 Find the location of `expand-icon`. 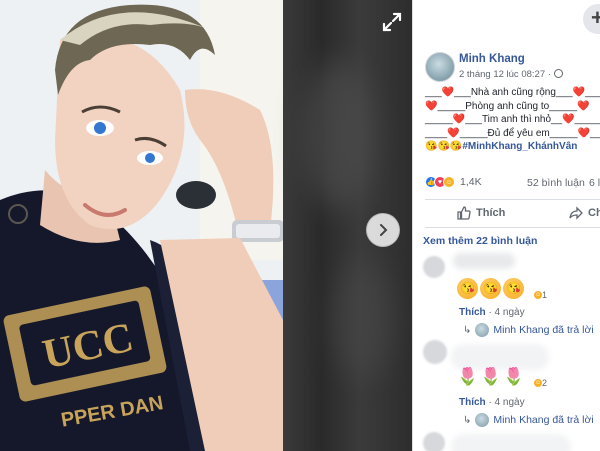

expand-icon is located at coordinates (392, 22).